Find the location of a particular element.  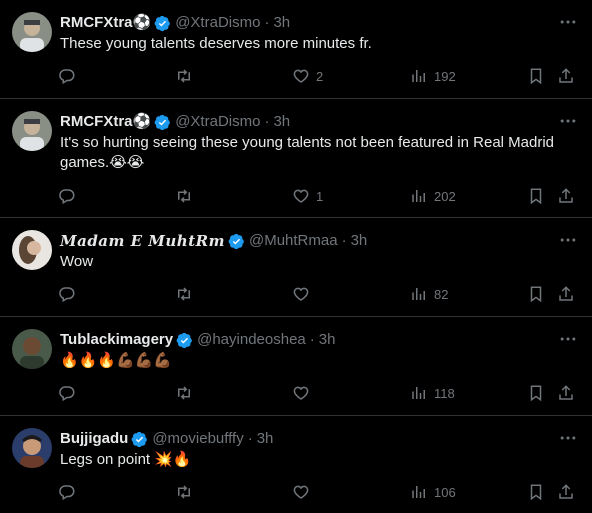

like-button: 2 is located at coordinates (307, 76).